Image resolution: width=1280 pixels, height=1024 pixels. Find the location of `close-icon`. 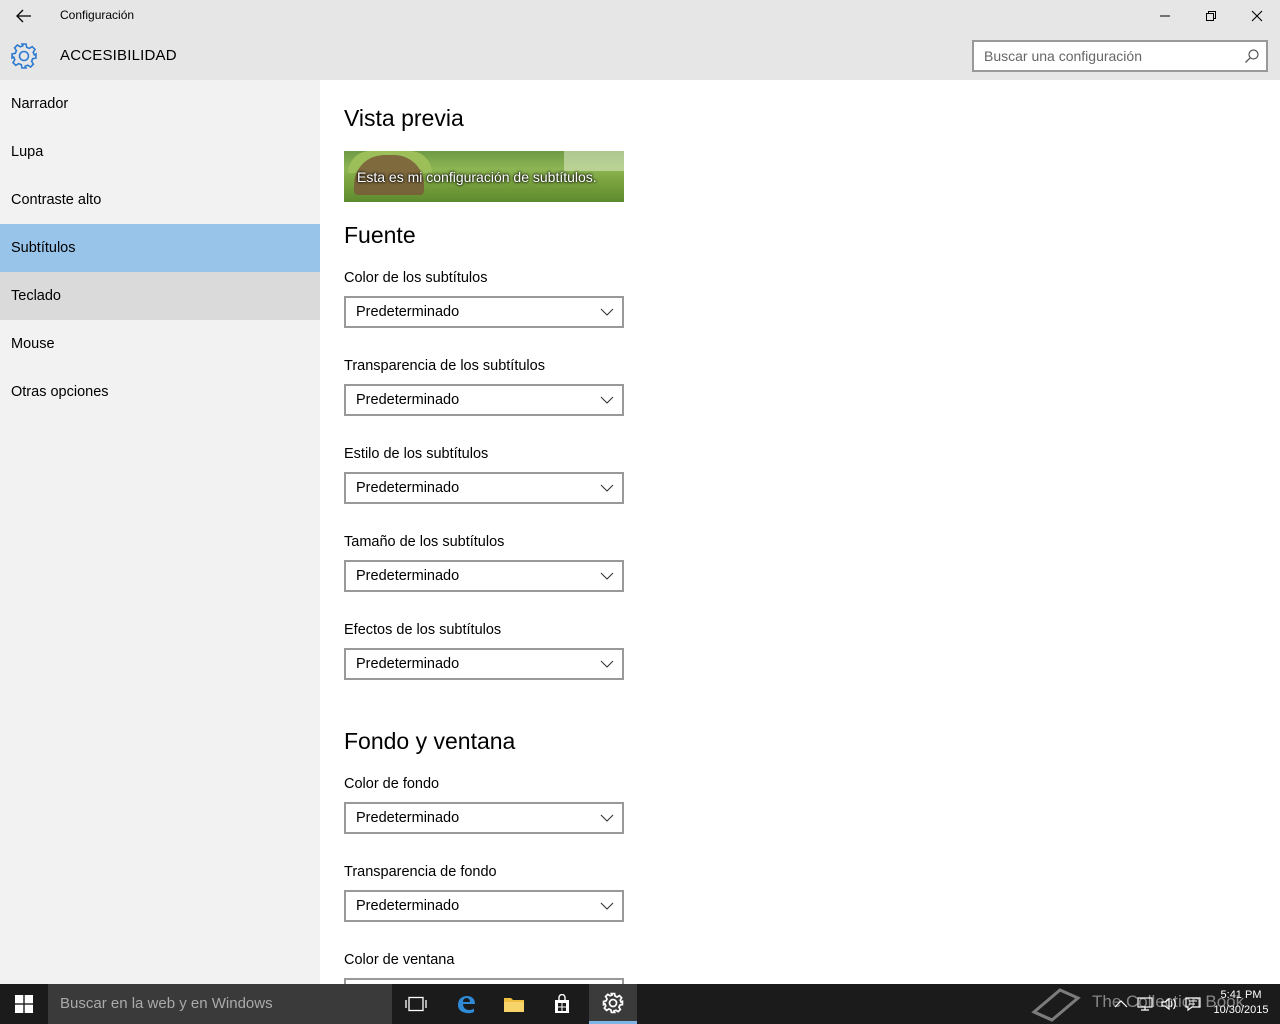

close-icon is located at coordinates (1257, 16).